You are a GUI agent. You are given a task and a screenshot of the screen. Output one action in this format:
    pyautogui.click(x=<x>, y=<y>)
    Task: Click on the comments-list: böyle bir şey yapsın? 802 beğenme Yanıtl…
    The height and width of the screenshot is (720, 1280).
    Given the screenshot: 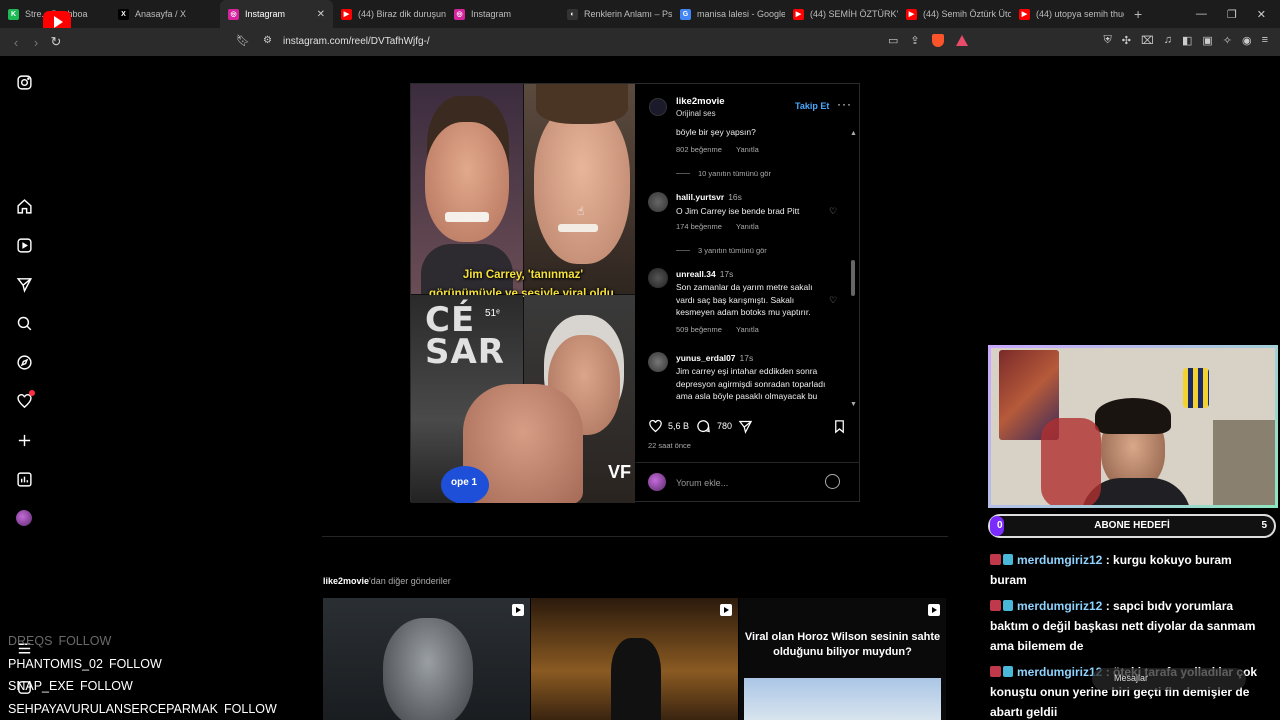 What is the action you would take?
    pyautogui.click(x=748, y=267)
    